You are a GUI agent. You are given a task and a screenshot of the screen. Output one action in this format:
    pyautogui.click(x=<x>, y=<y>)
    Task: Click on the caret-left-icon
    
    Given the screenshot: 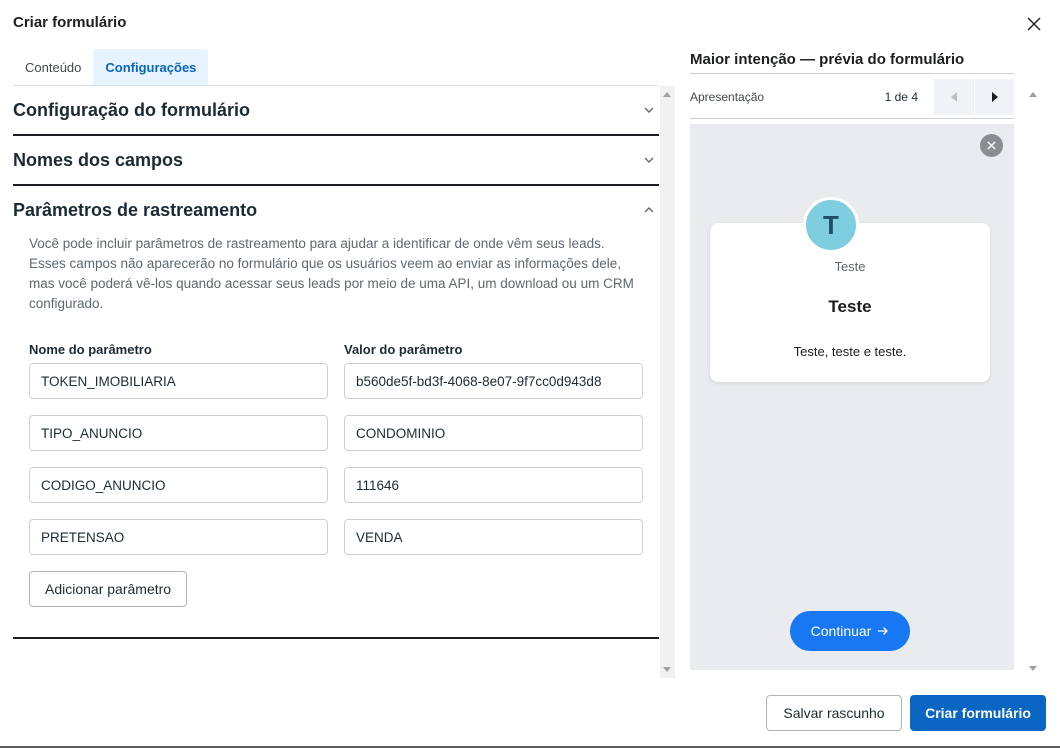 What is the action you would take?
    pyautogui.click(x=954, y=97)
    